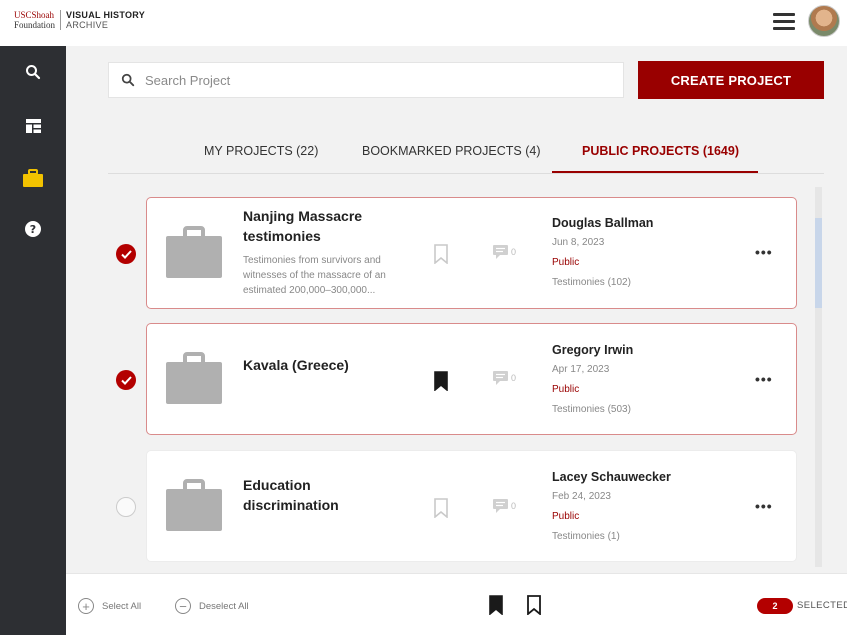  Describe the element at coordinates (323, 226) in the screenshot. I see `project-title: Nanjing Massacre testimonies` at that location.